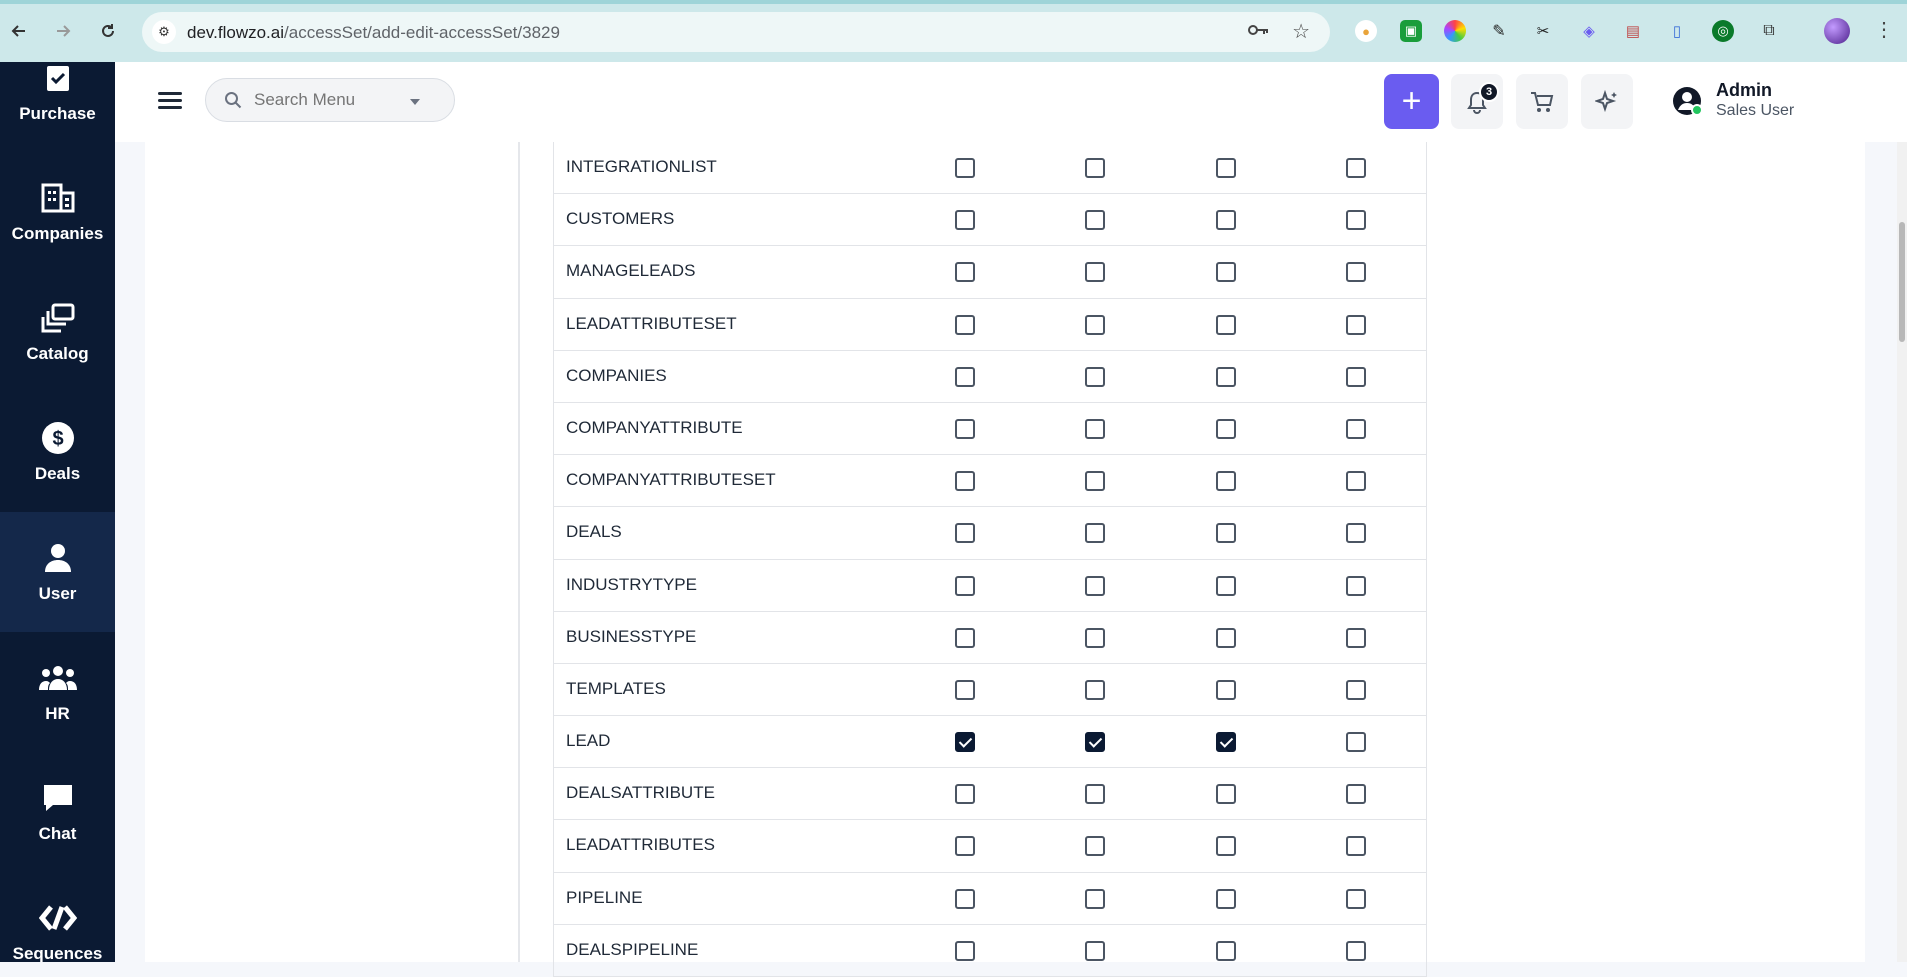 The width and height of the screenshot is (1907, 977). Describe the element at coordinates (19, 31) in the screenshot. I see `back-icon` at that location.